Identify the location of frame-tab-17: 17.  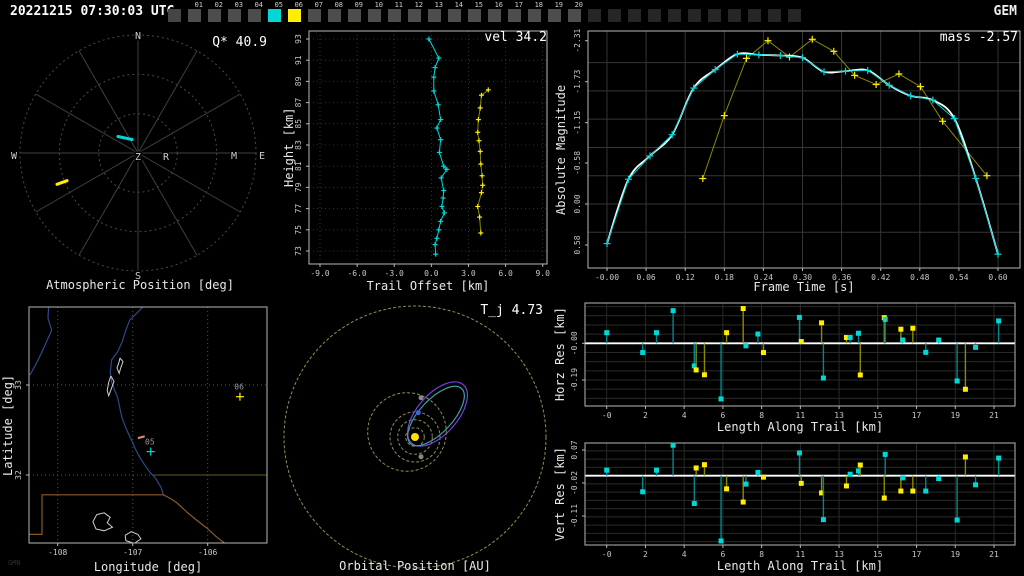
(515, 11).